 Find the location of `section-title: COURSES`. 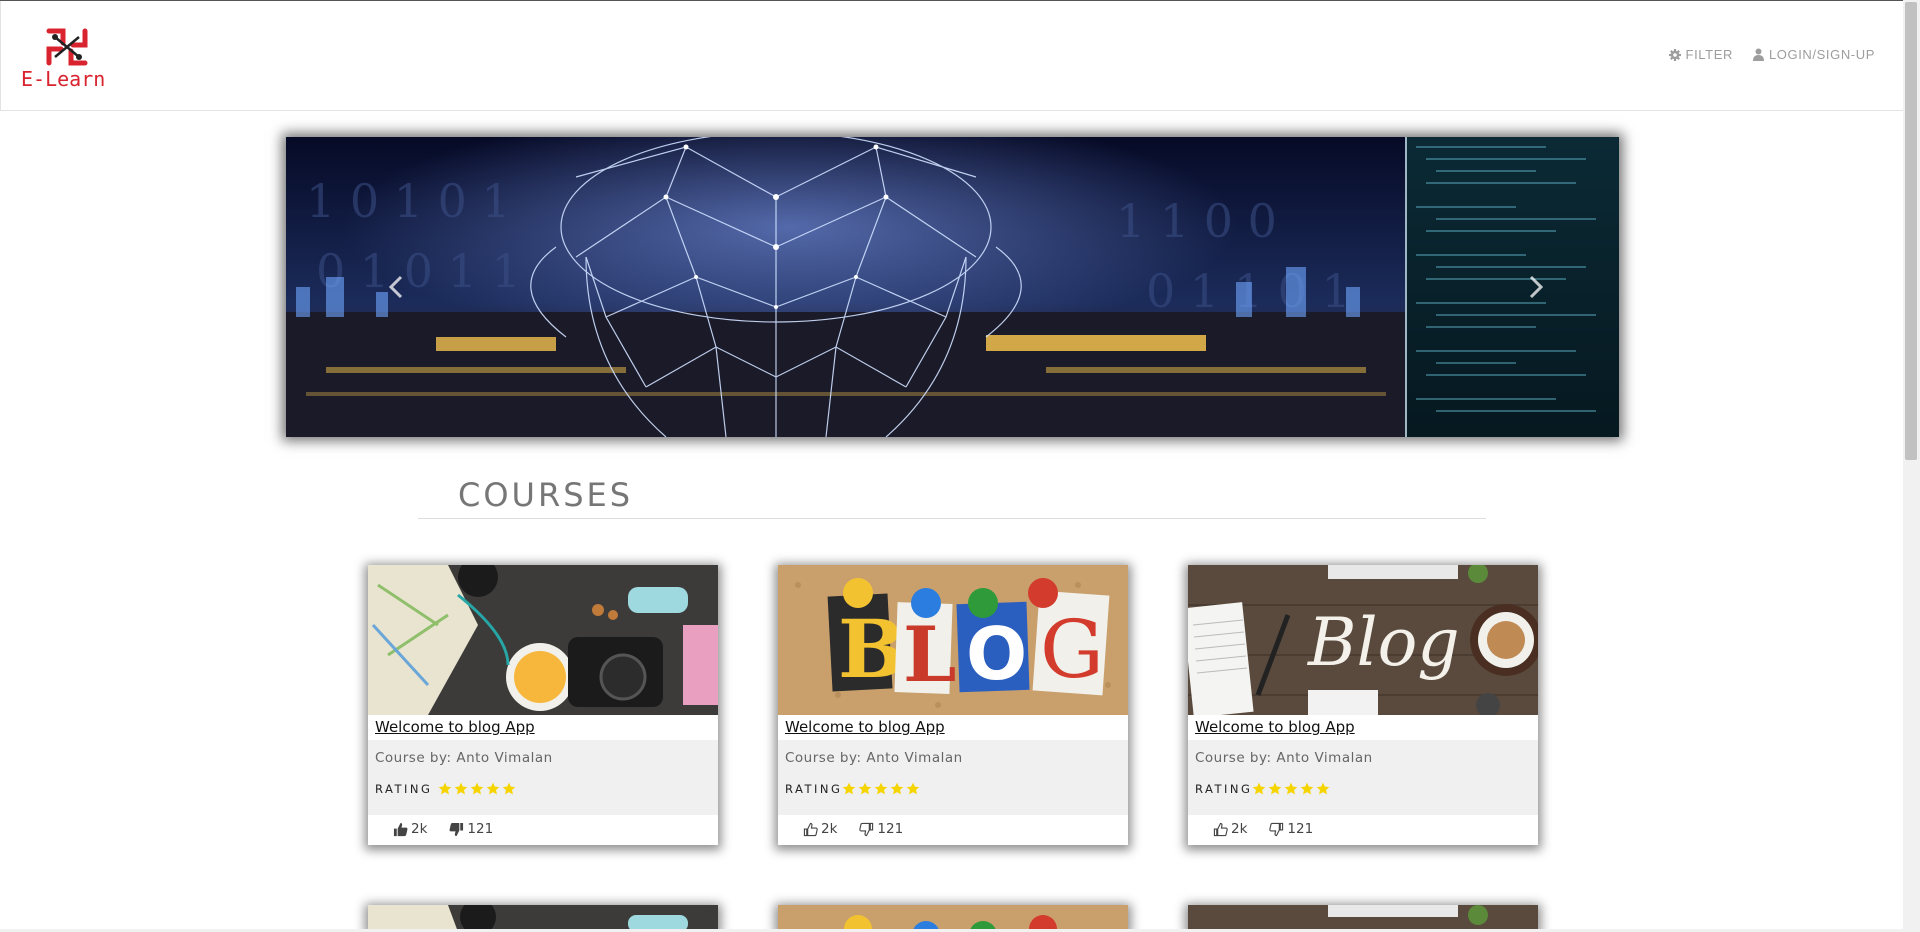

section-title: COURSES is located at coordinates (546, 495).